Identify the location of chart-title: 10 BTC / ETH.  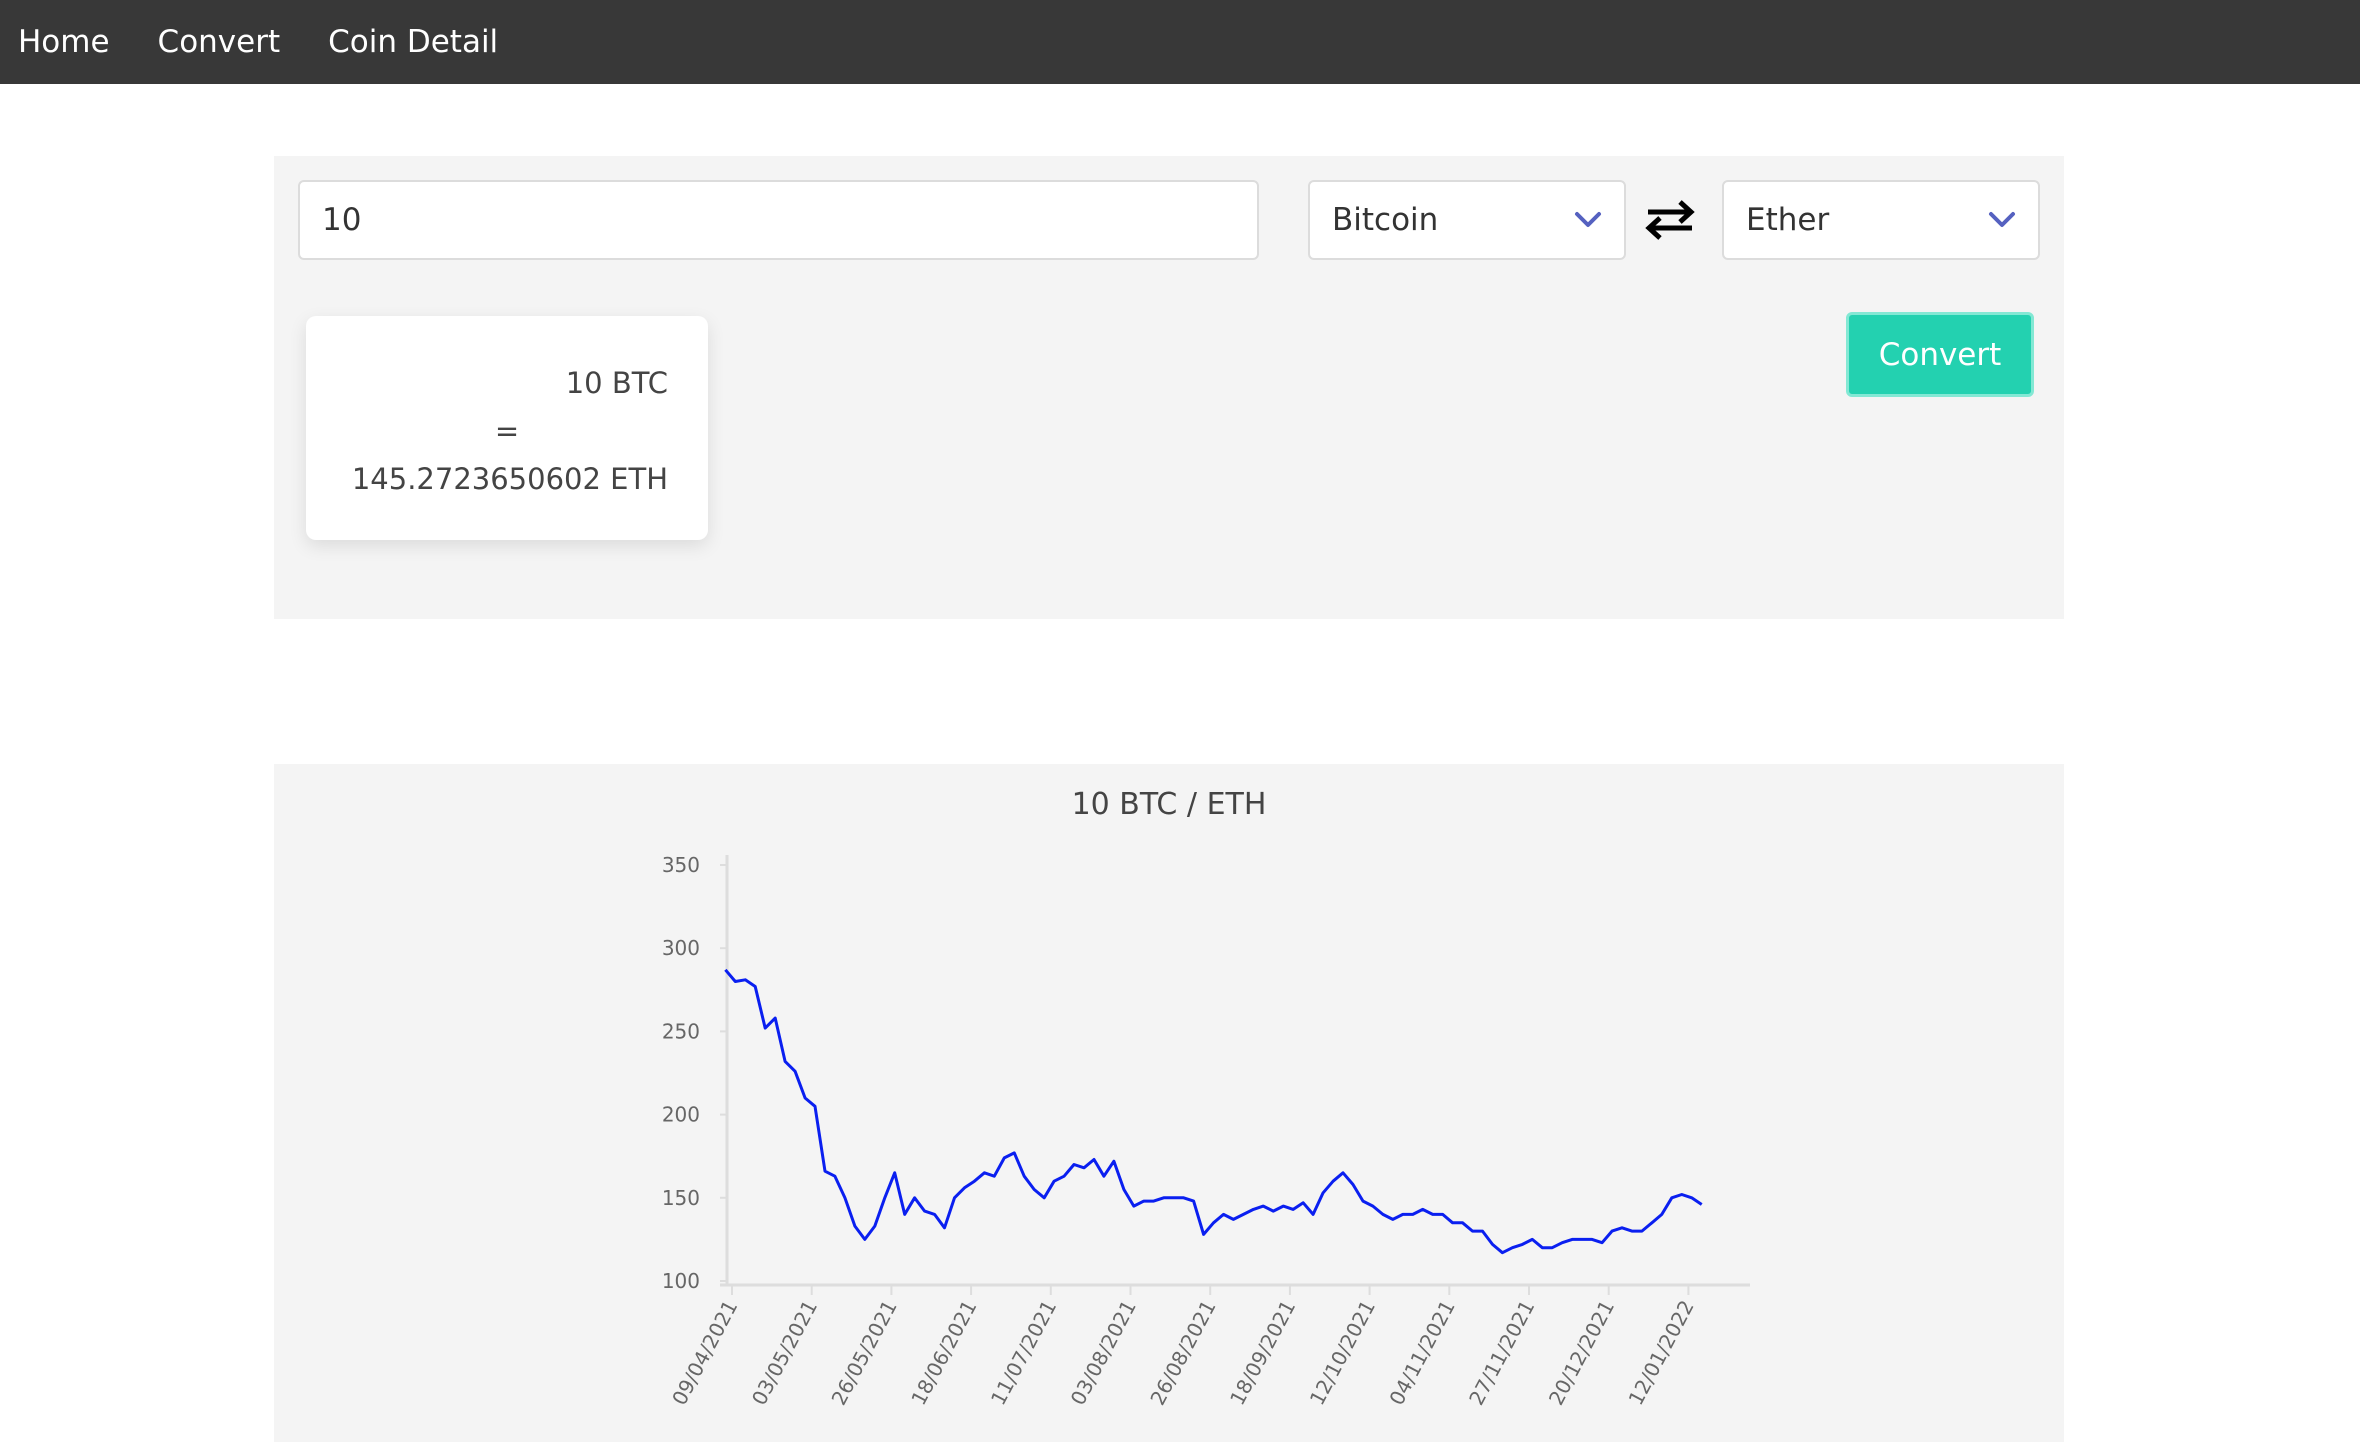
(1169, 804).